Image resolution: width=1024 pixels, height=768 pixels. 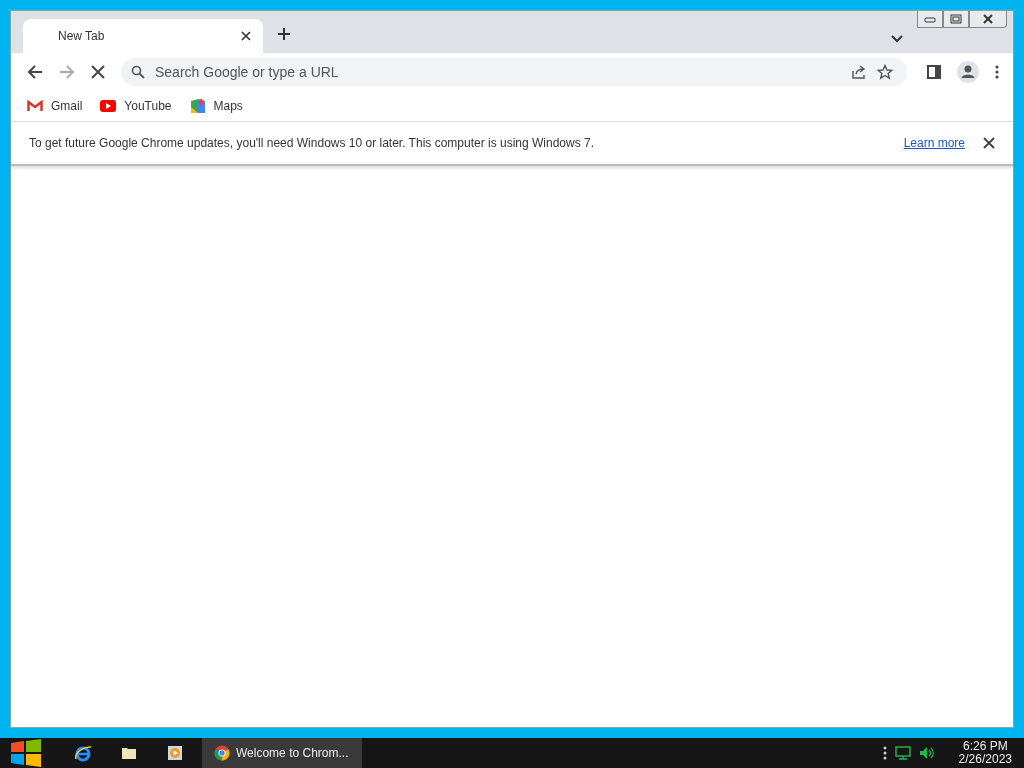 What do you see at coordinates (312, 143) in the screenshot?
I see `update-message: To get future Google Chrome updates, you'll need Windows 10 or later. This computer is using Windows 7.` at bounding box center [312, 143].